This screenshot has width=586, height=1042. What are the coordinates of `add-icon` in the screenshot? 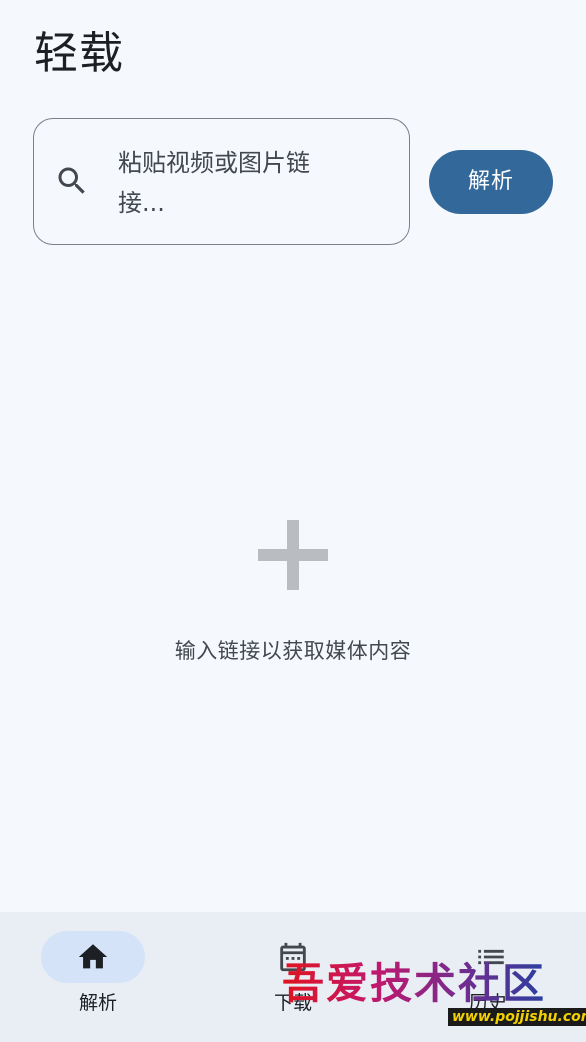 It's located at (293, 555).